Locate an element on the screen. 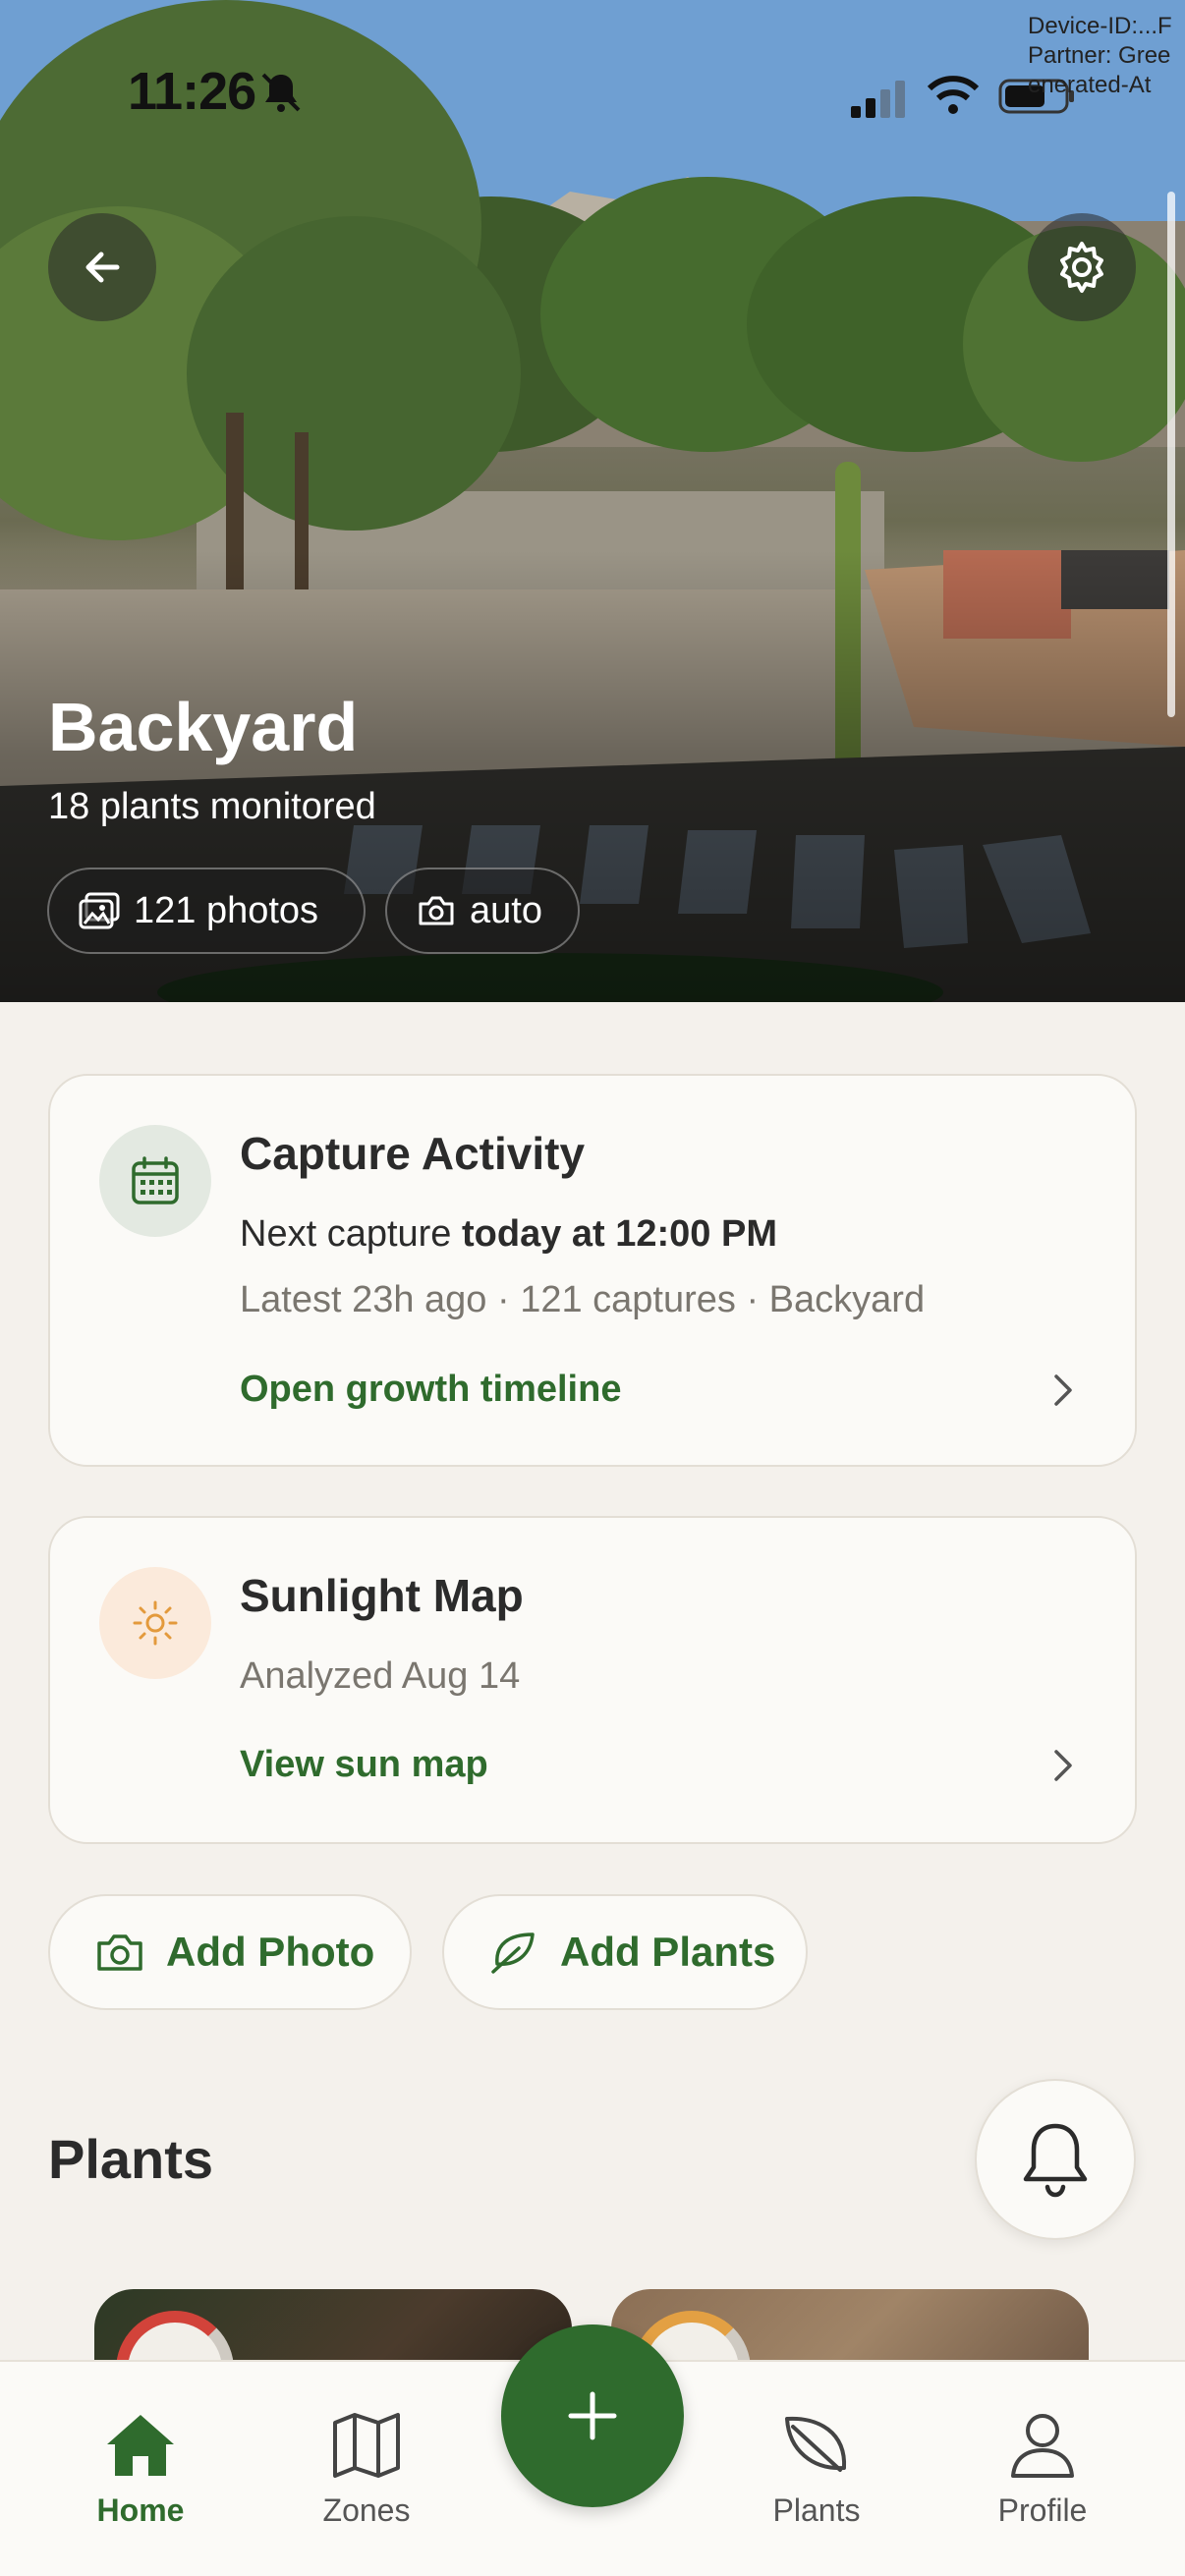 The height and width of the screenshot is (2576, 1185). sun-analyzed-date: Analyzed Aug 14 is located at coordinates (381, 1676).